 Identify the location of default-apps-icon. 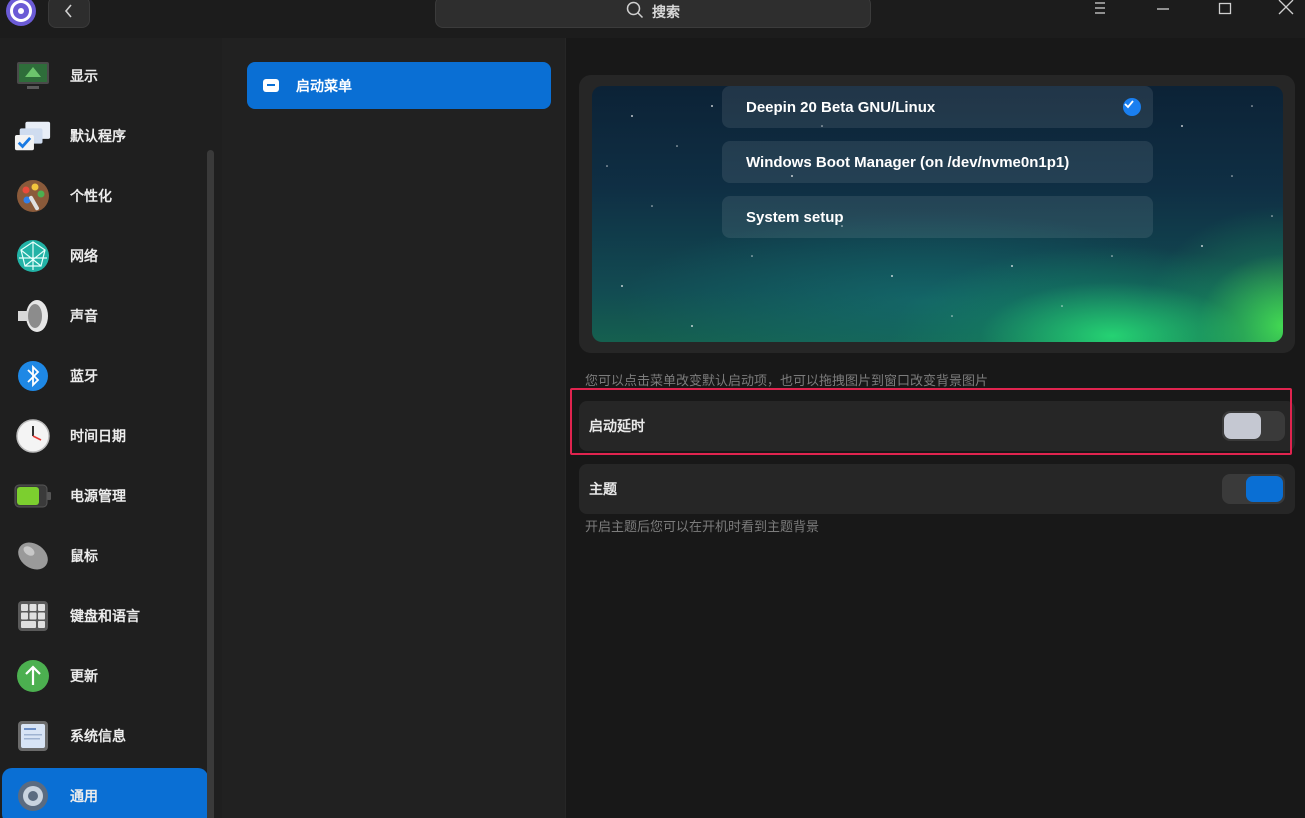
(33, 136).